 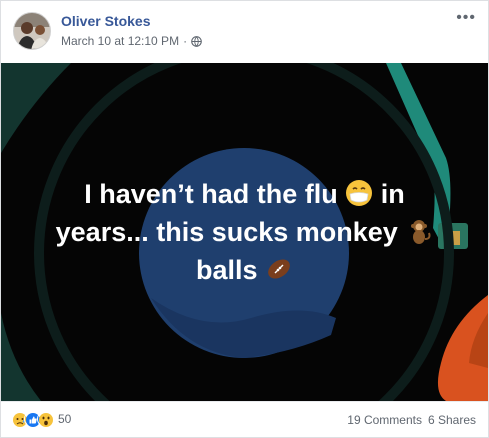 I want to click on post-meta: March 10 at 12:10 PM ·, so click(x=131, y=41).